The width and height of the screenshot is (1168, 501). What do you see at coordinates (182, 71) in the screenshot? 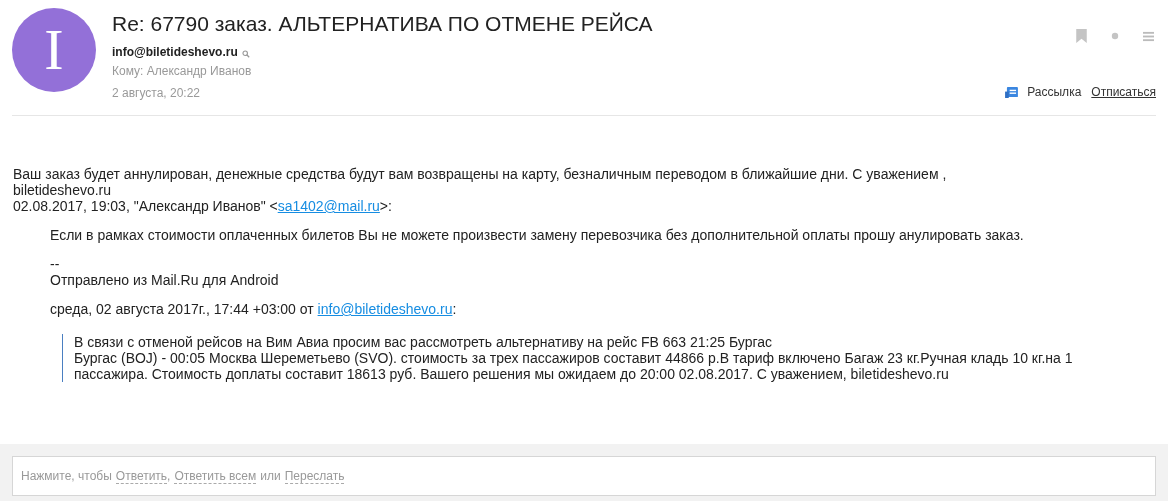
I see `recipient-line: Кому: Александр Иванов` at bounding box center [182, 71].